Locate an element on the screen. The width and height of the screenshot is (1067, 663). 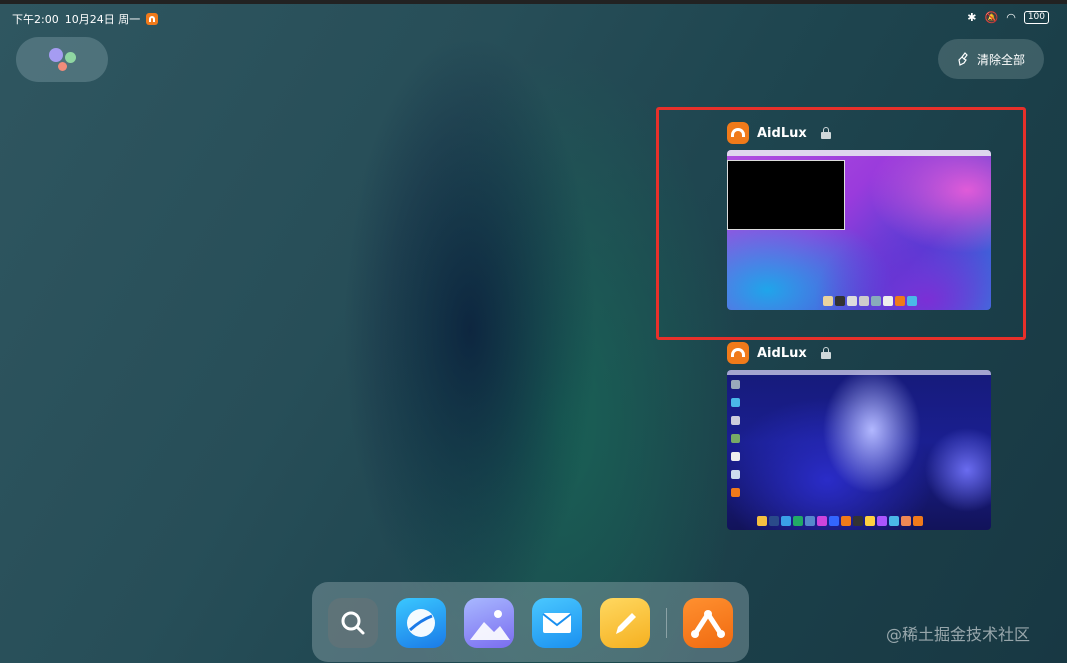
mute-icon: 🔕 is located at coordinates (991, 17).